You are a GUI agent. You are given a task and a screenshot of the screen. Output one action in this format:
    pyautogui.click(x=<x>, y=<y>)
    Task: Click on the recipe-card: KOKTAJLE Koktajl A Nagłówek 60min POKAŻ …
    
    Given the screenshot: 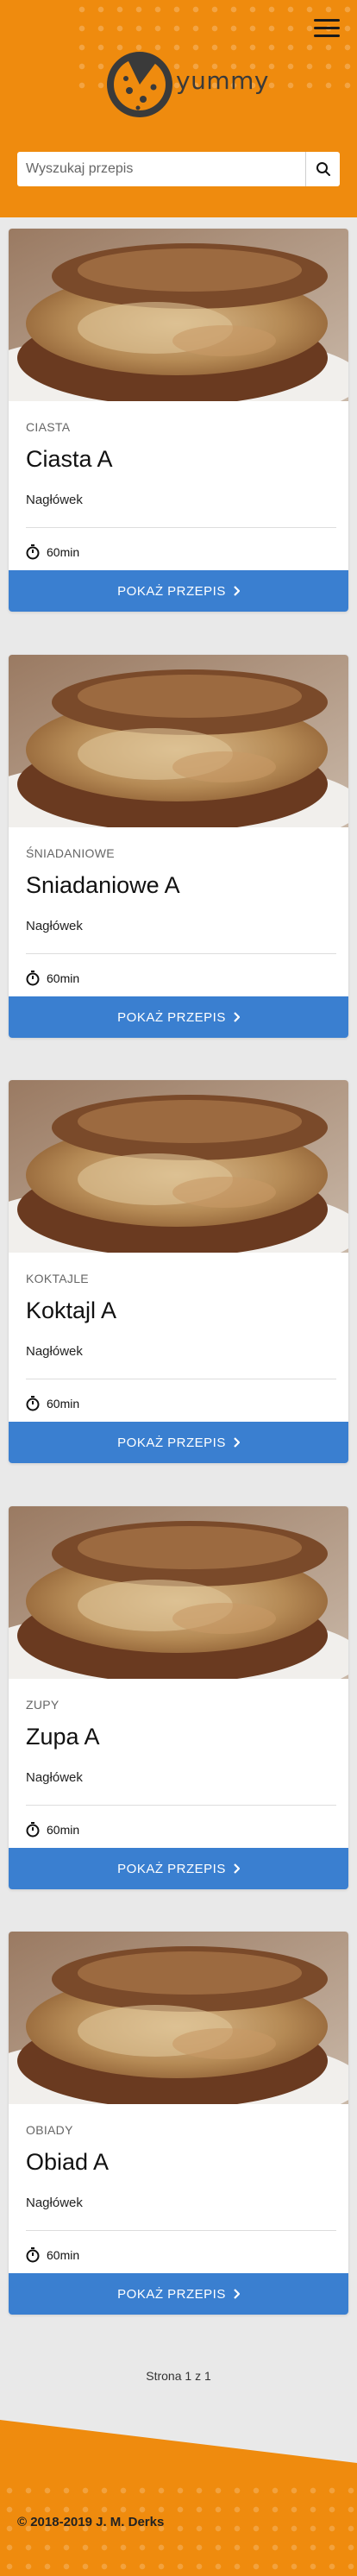 What is the action you would take?
    pyautogui.click(x=179, y=1271)
    